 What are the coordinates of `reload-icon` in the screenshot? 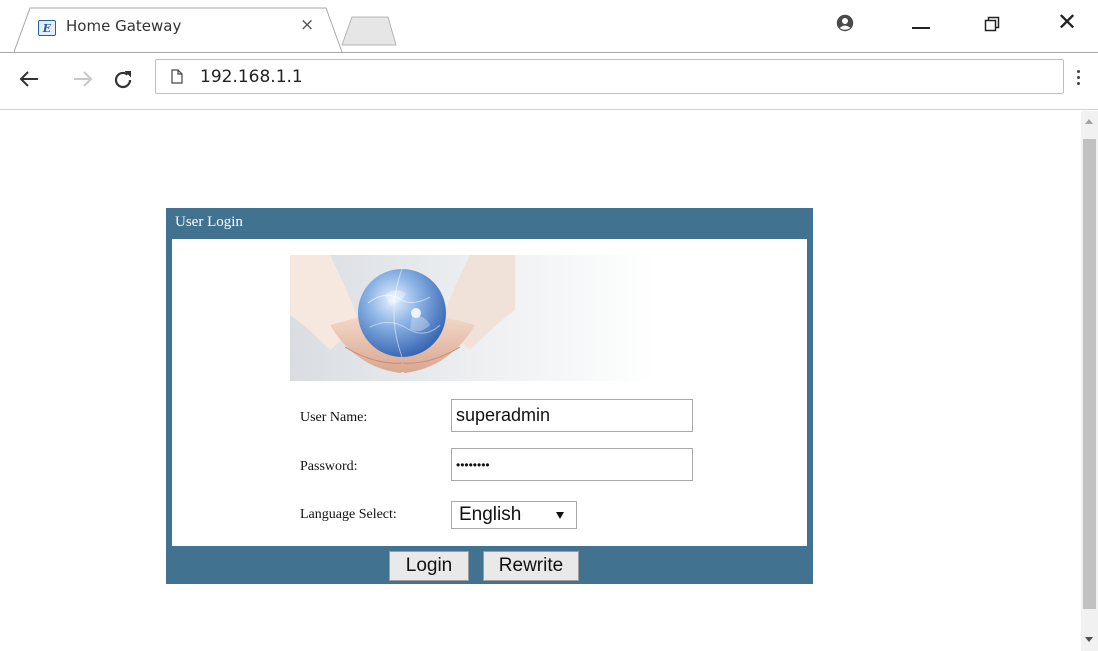 It's located at (123, 80).